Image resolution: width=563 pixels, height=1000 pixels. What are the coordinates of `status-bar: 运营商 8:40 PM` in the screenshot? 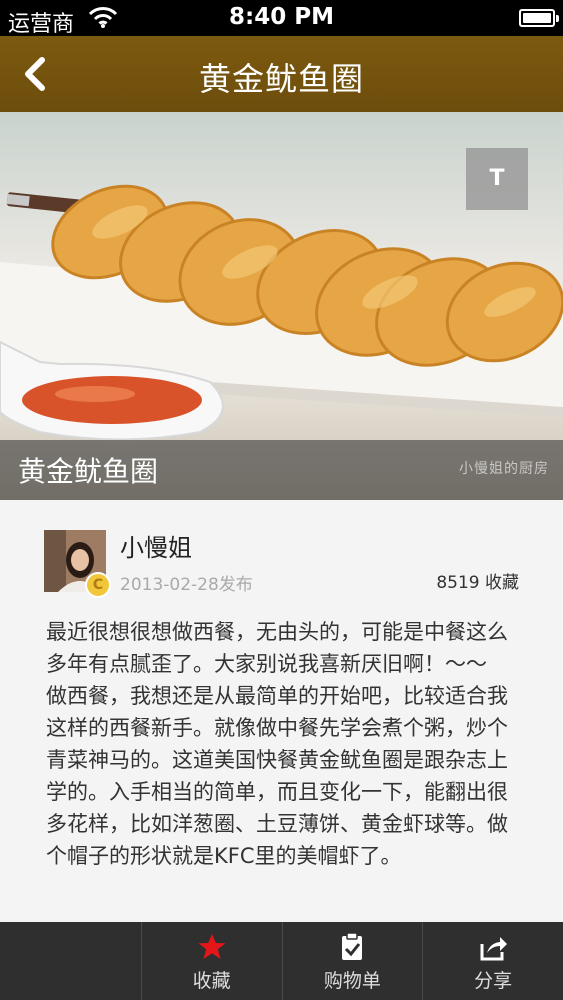 It's located at (281, 18).